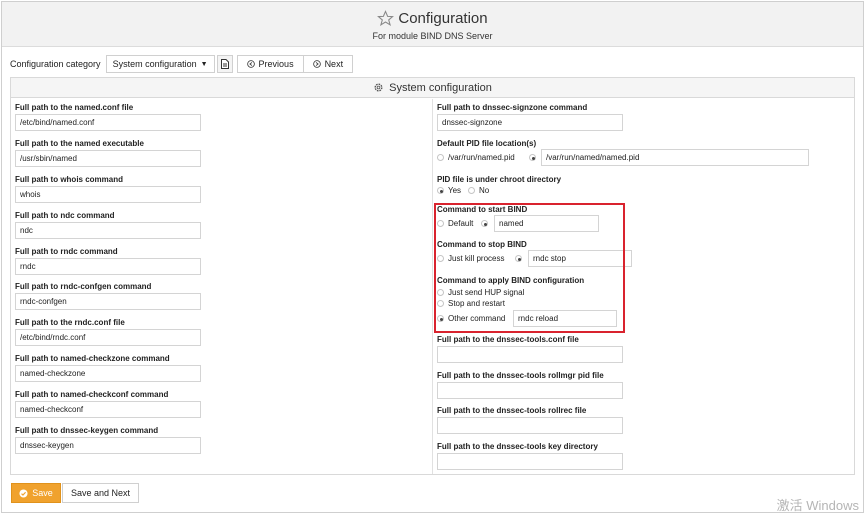 The height and width of the screenshot is (514, 865). I want to click on save-button: Save, so click(36, 493).